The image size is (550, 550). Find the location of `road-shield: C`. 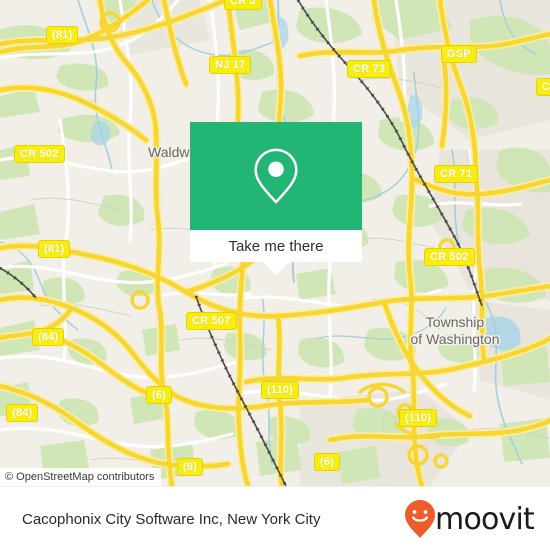

road-shield: C is located at coordinates (543, 87).